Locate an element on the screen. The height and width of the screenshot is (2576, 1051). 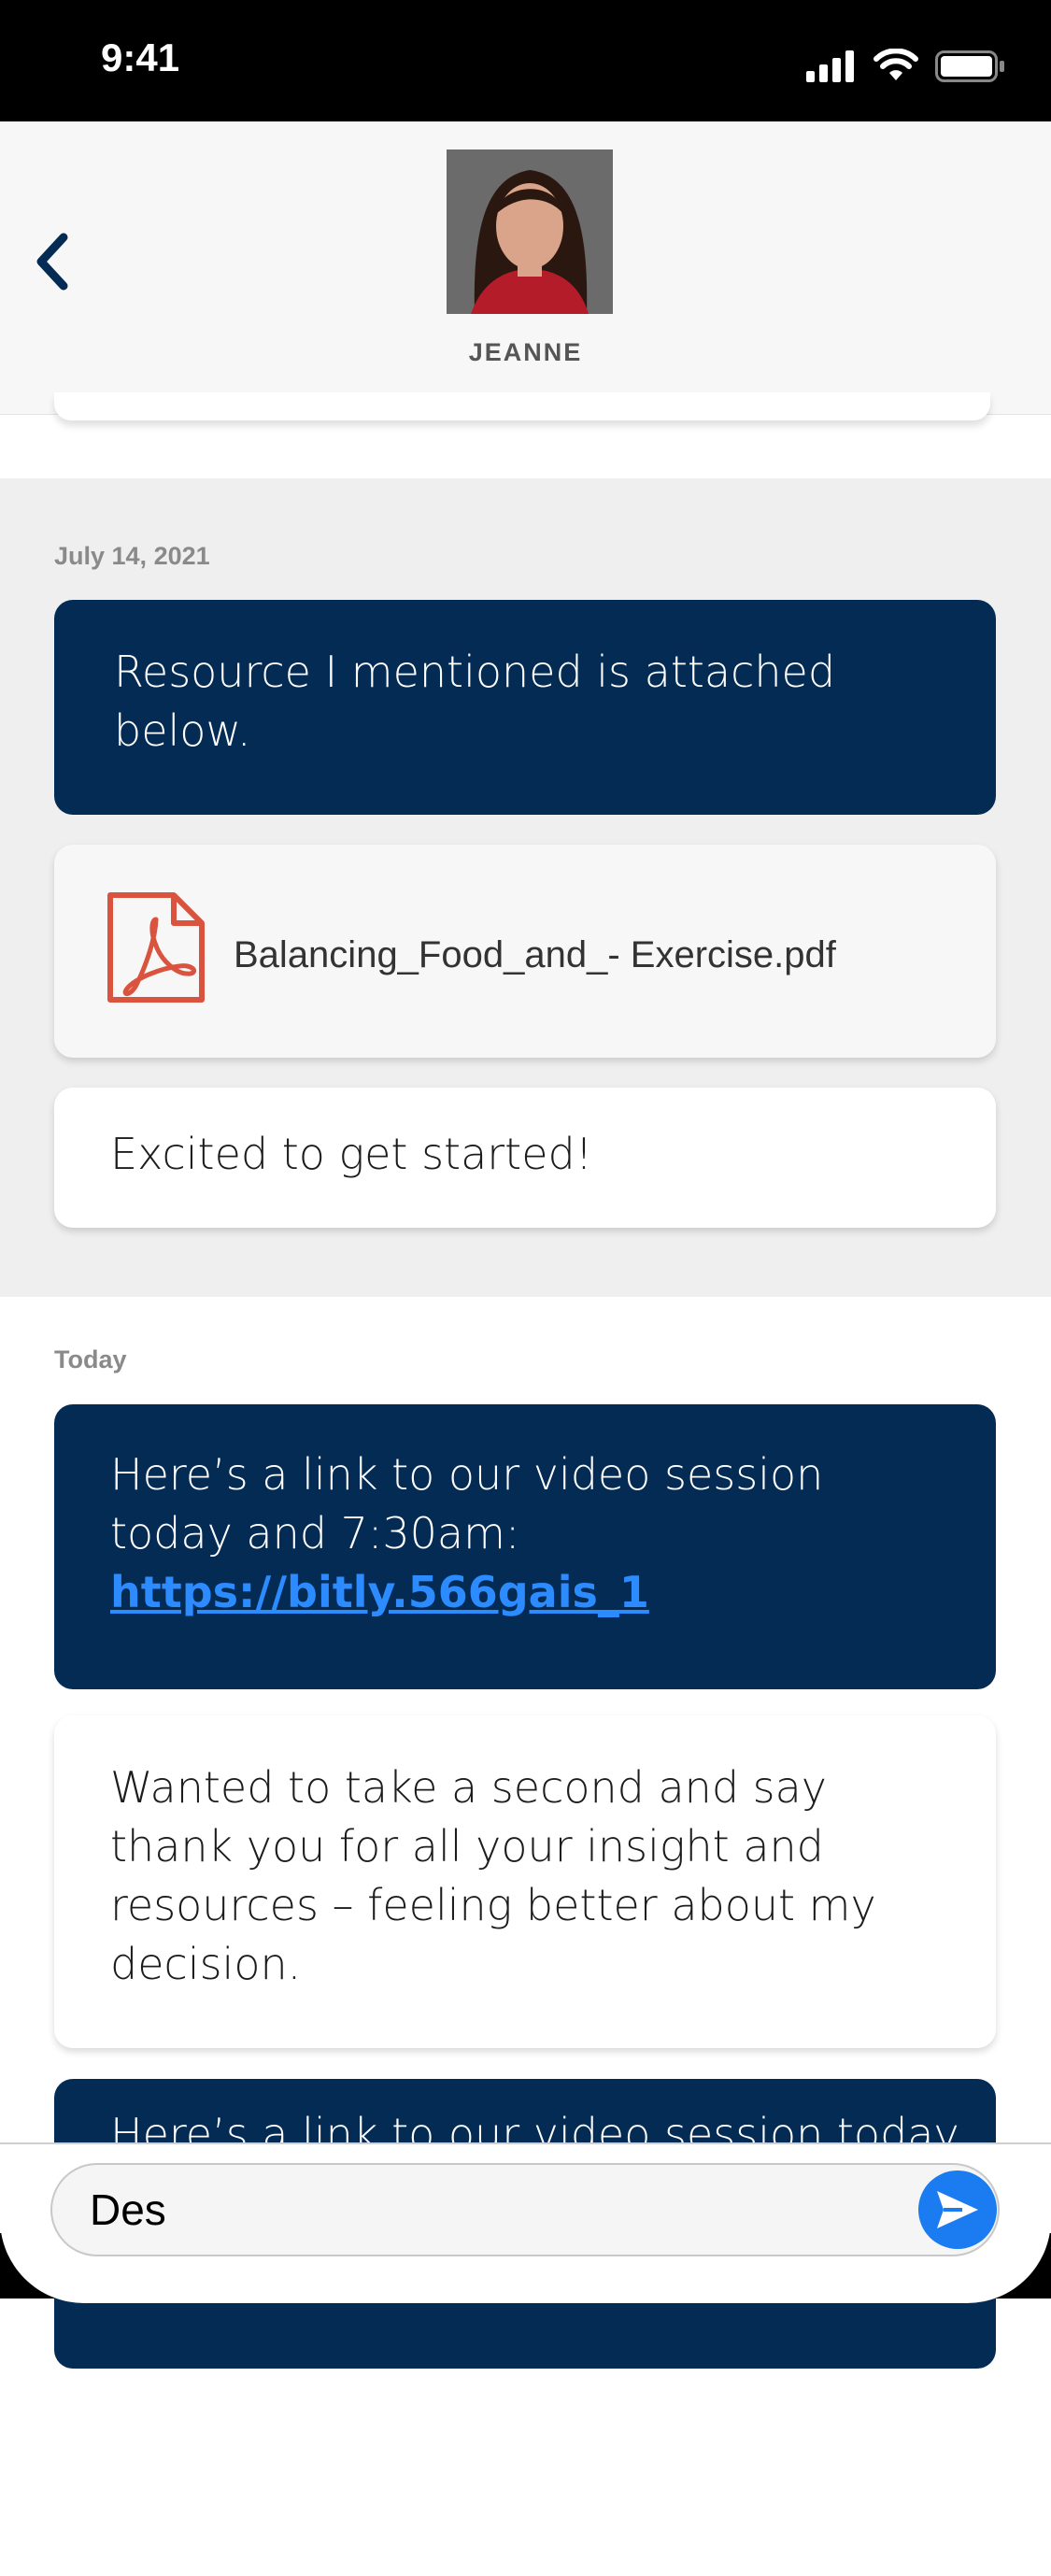
chat-header: JEANNE is located at coordinates (525, 268).